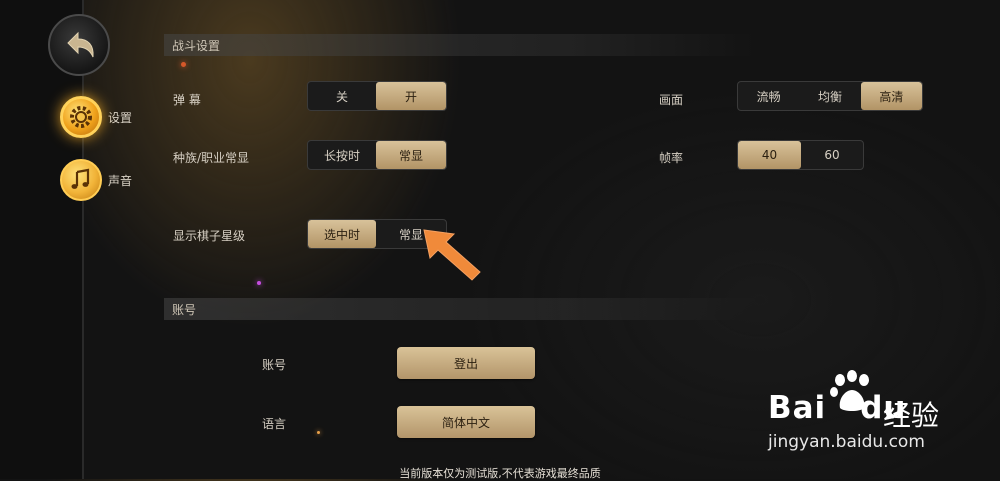  I want to click on star-option-selected: 选中时, so click(342, 234).